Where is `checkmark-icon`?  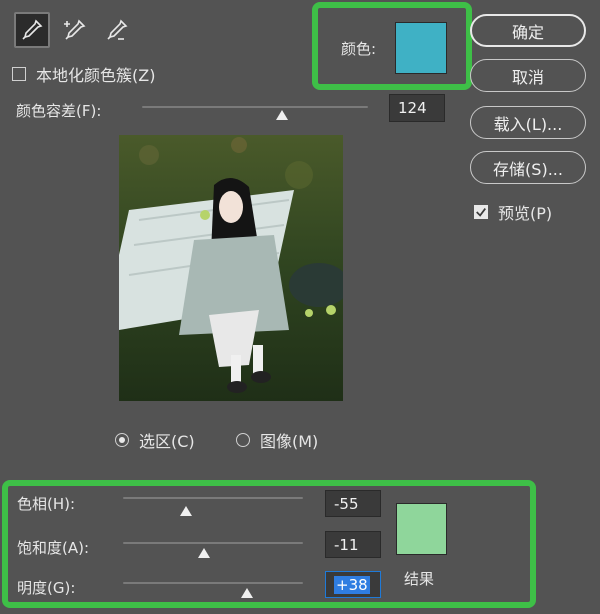
checkmark-icon is located at coordinates (481, 212).